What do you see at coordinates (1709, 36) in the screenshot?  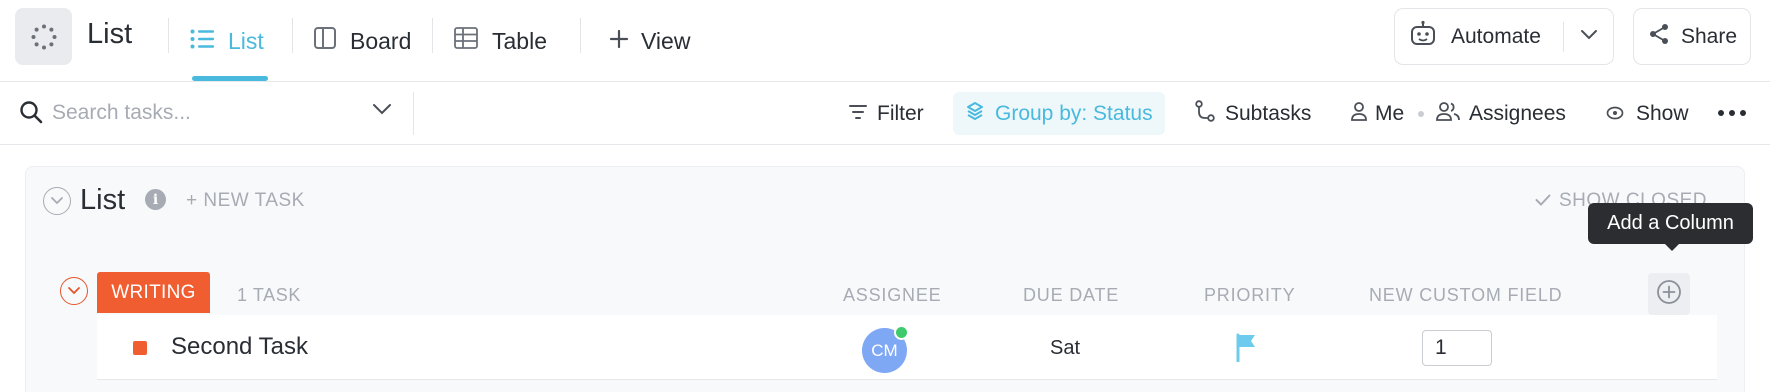 I see `share-label: Share` at bounding box center [1709, 36].